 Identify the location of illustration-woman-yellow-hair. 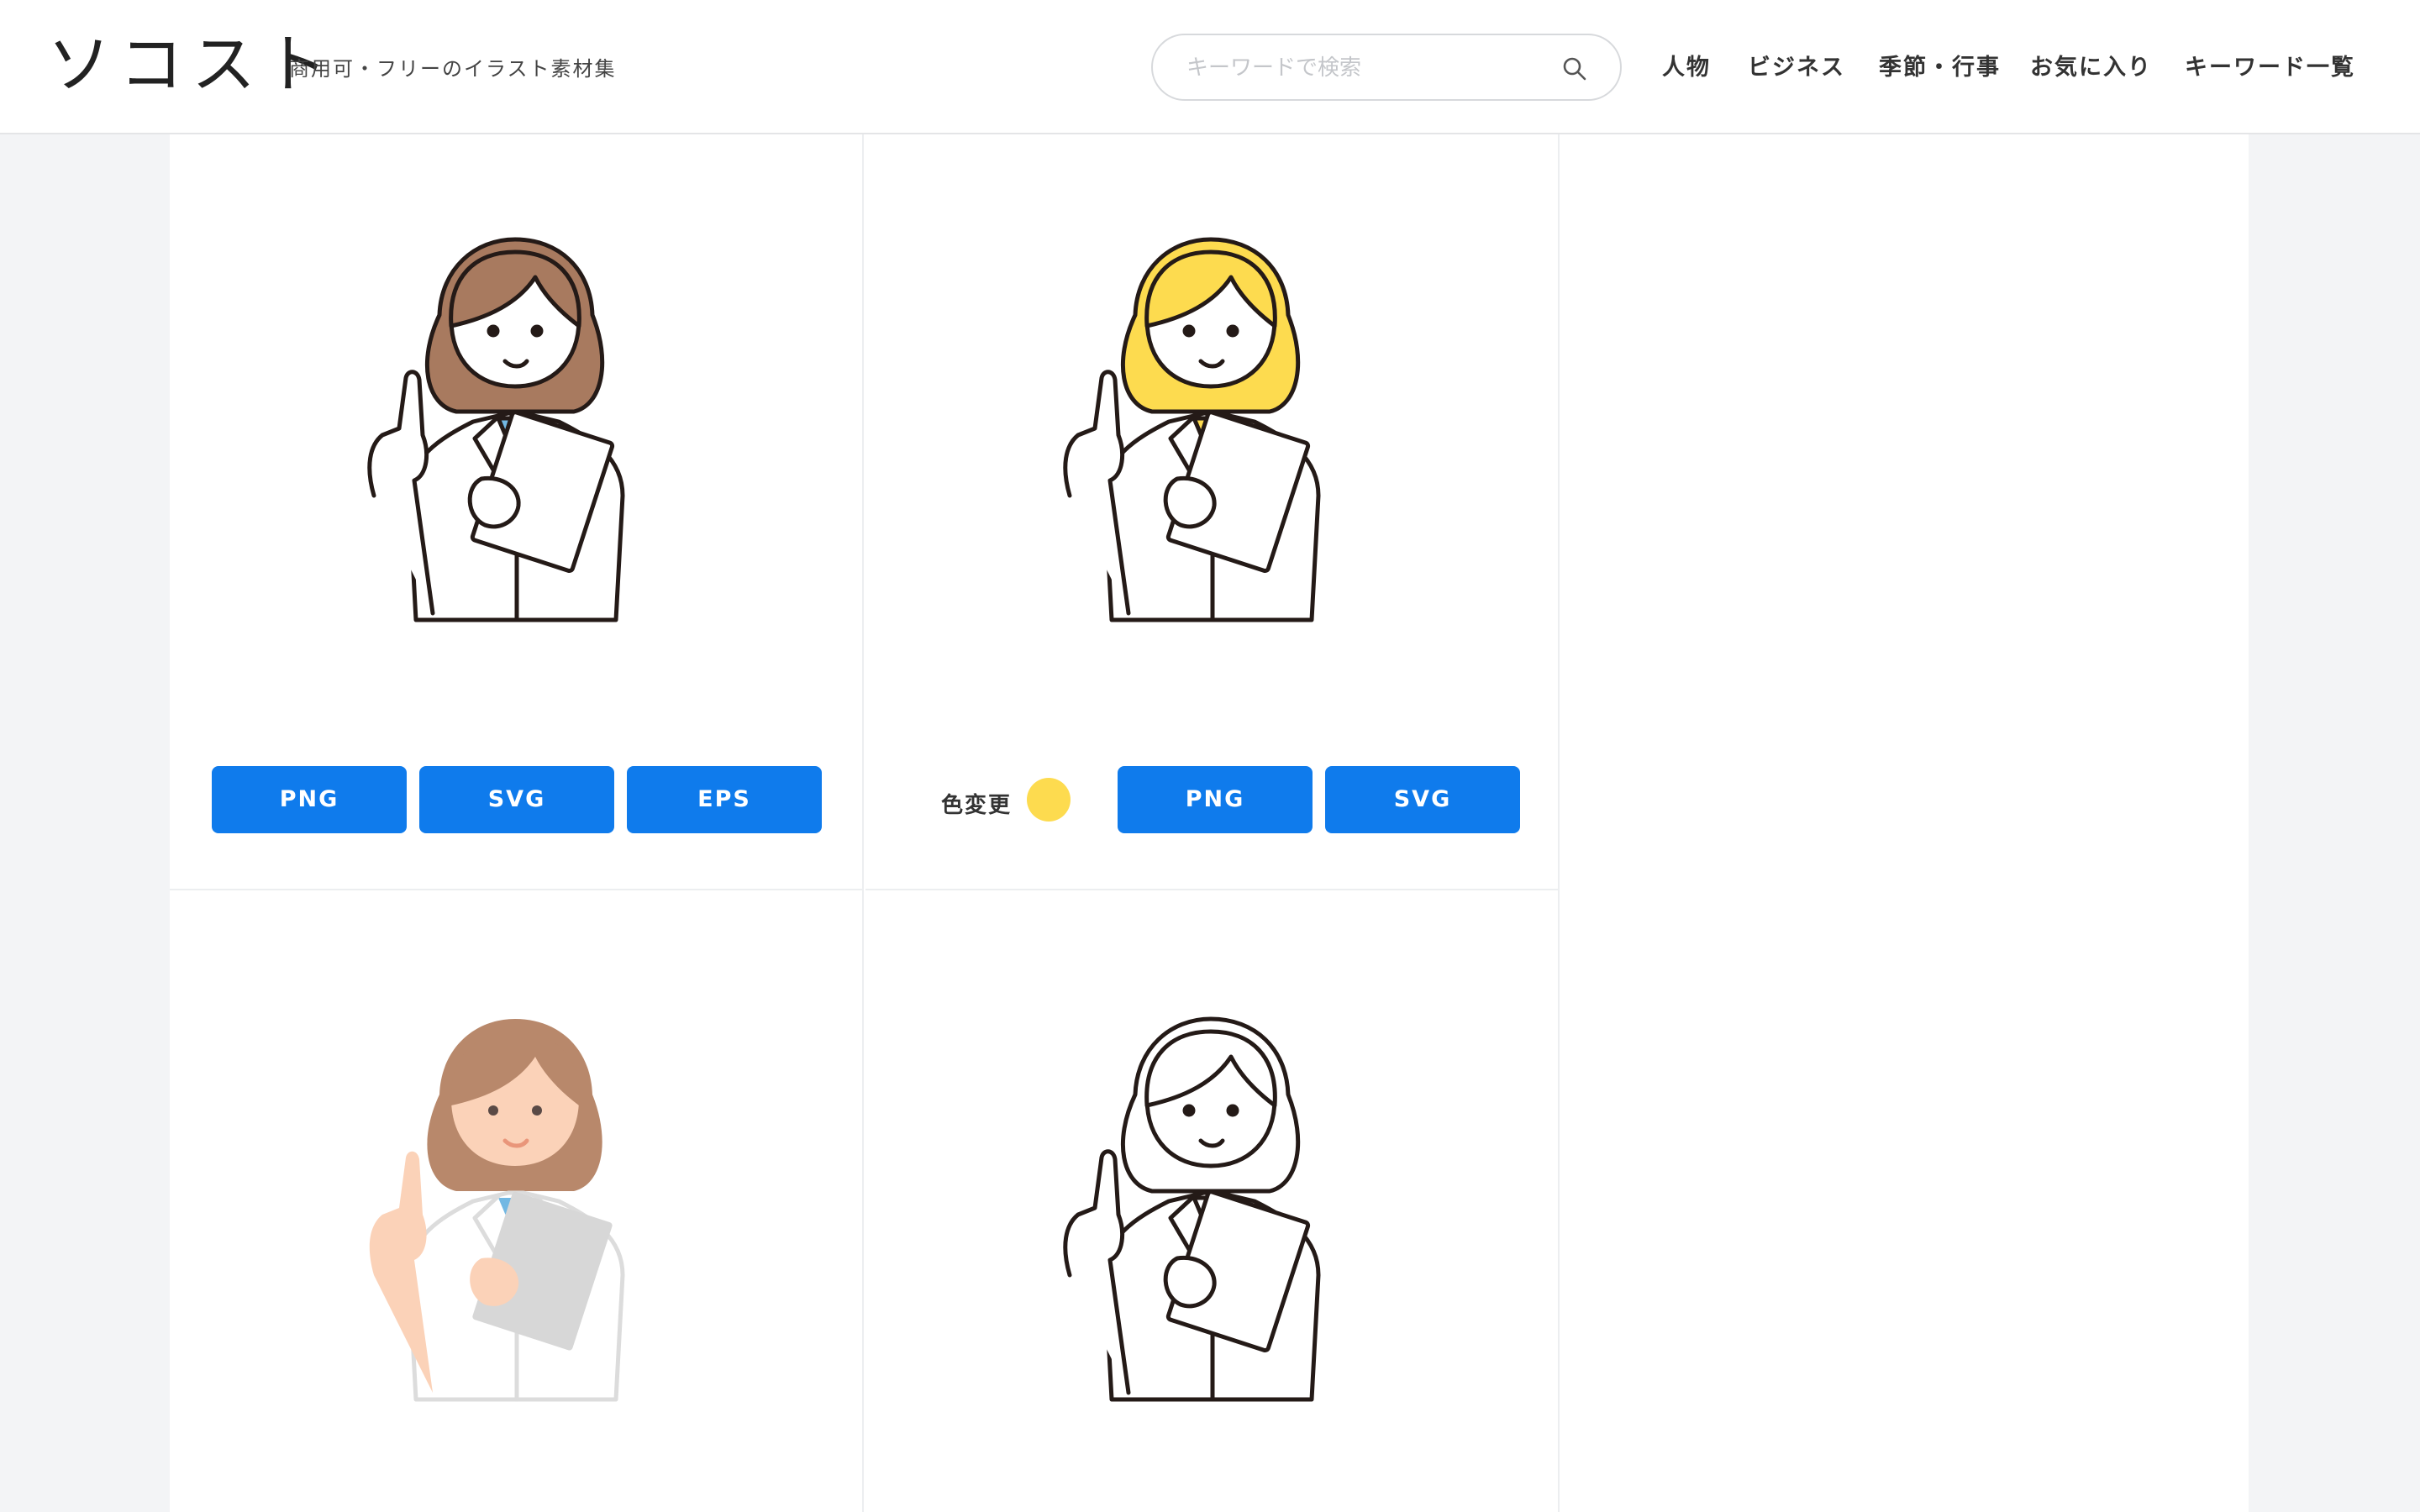
(1212, 428).